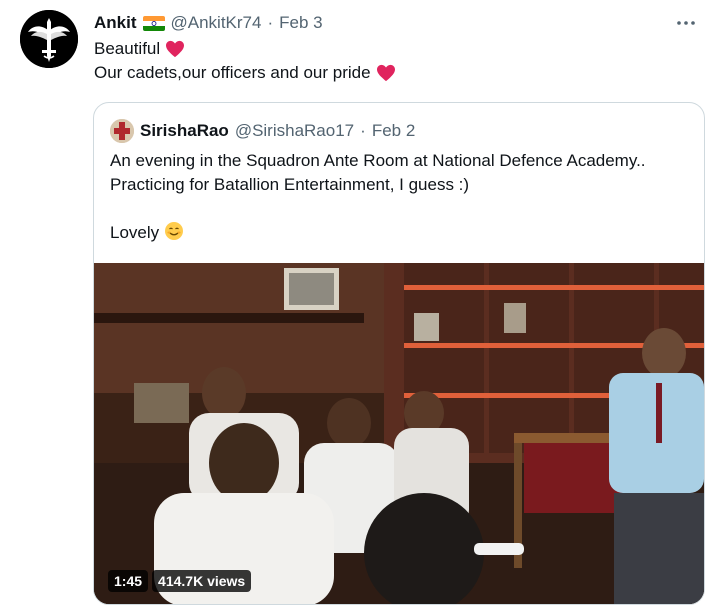 Image resolution: width=720 pixels, height=613 pixels. What do you see at coordinates (153, 23) in the screenshot?
I see `india-flag-icon` at bounding box center [153, 23].